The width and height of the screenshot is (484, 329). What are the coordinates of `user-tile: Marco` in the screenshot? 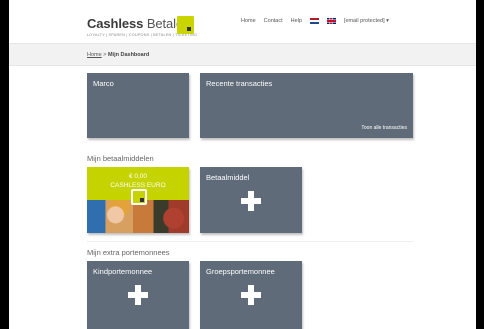 It's located at (138, 105).